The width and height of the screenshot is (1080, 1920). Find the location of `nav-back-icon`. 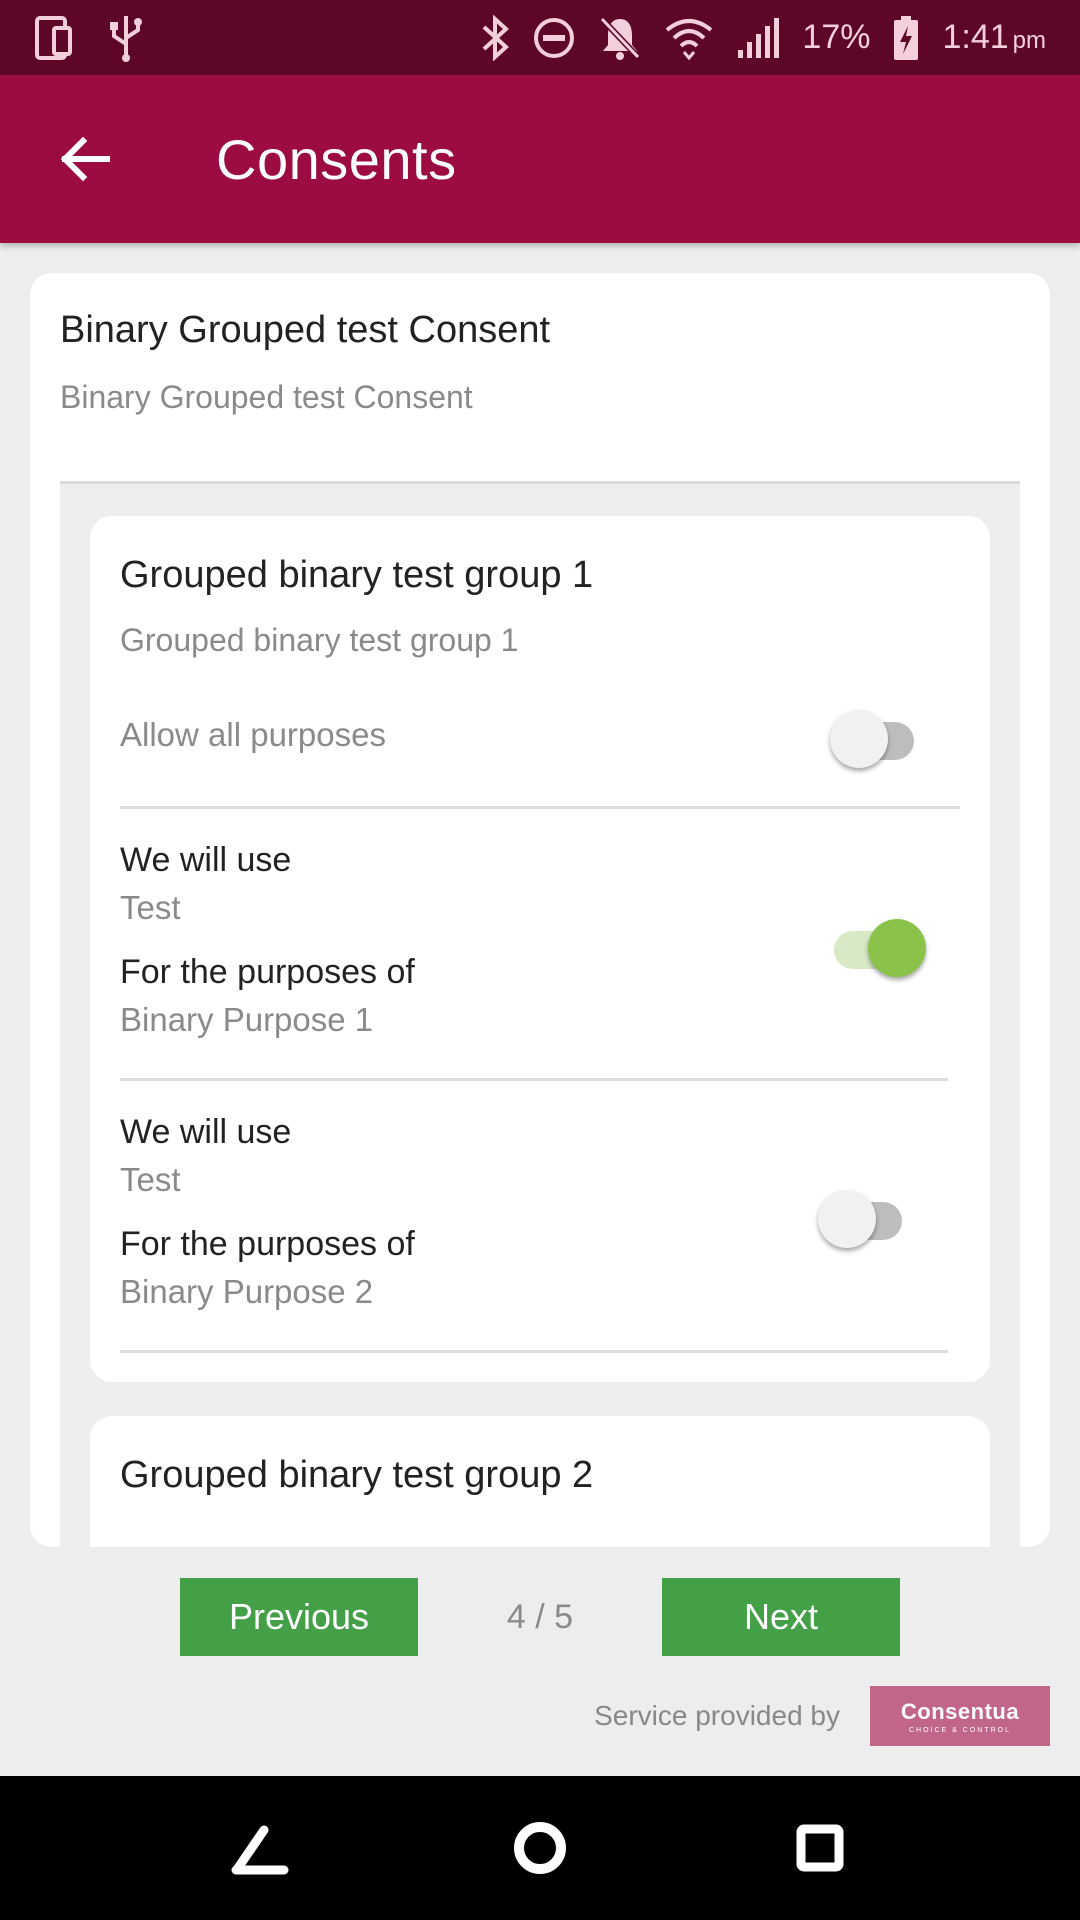

nav-back-icon is located at coordinates (260, 1850).